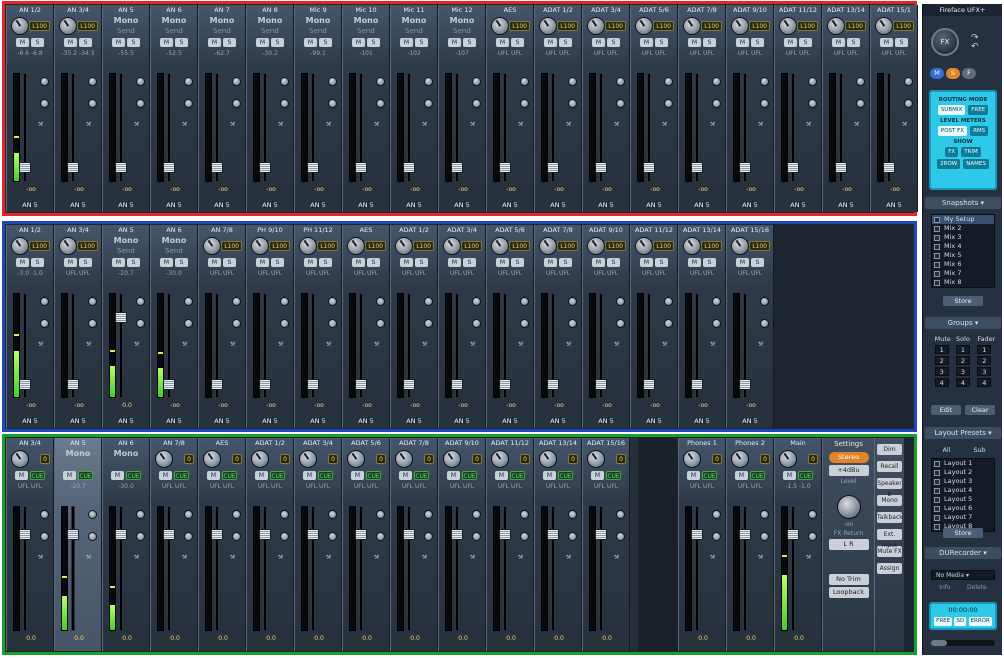 The image size is (1004, 658). Describe the element at coordinates (963, 246) in the screenshot. I see `snapshot-item: Mix 4` at that location.